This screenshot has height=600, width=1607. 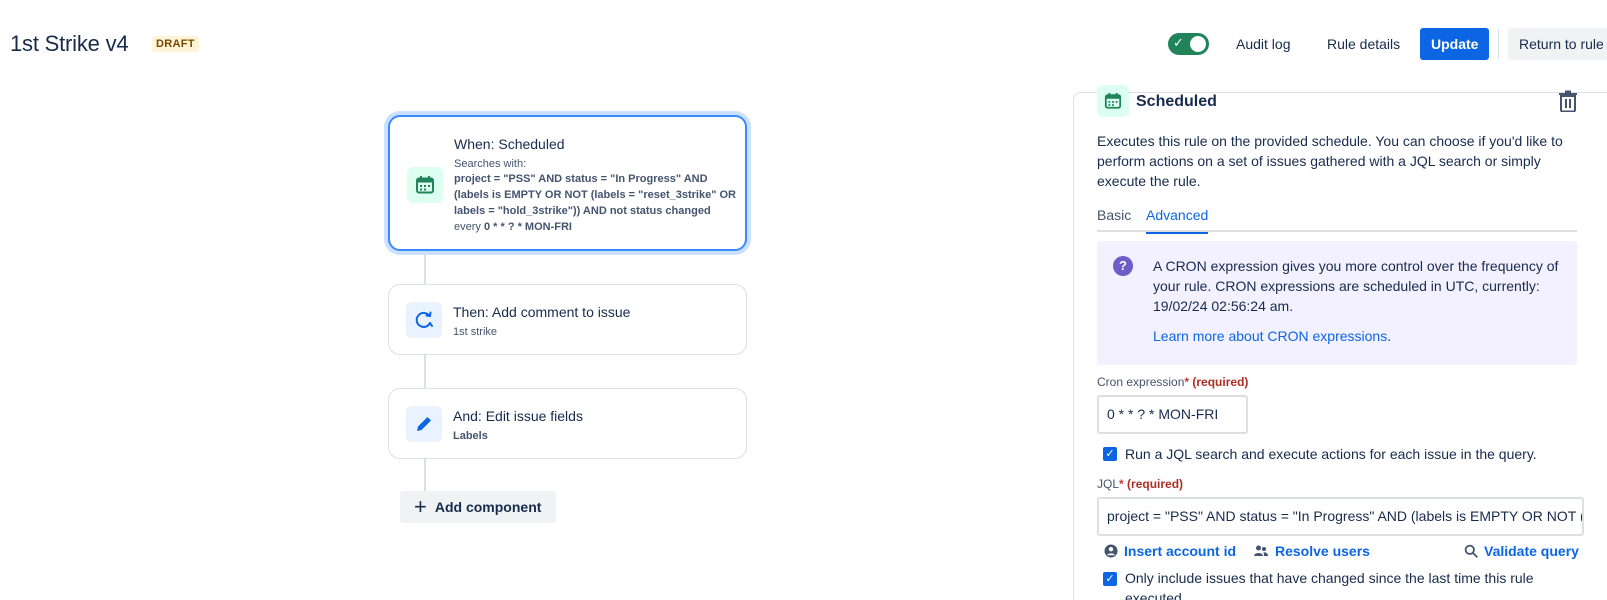 What do you see at coordinates (1177, 220) in the screenshot?
I see `tab-advanced: Advanced` at bounding box center [1177, 220].